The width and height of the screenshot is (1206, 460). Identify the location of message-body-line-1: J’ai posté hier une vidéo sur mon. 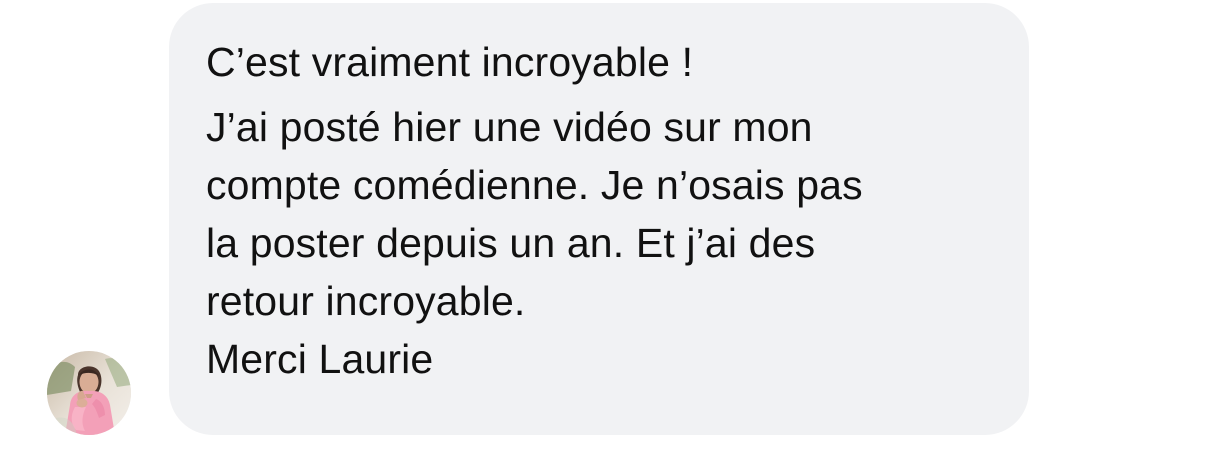
(509, 127).